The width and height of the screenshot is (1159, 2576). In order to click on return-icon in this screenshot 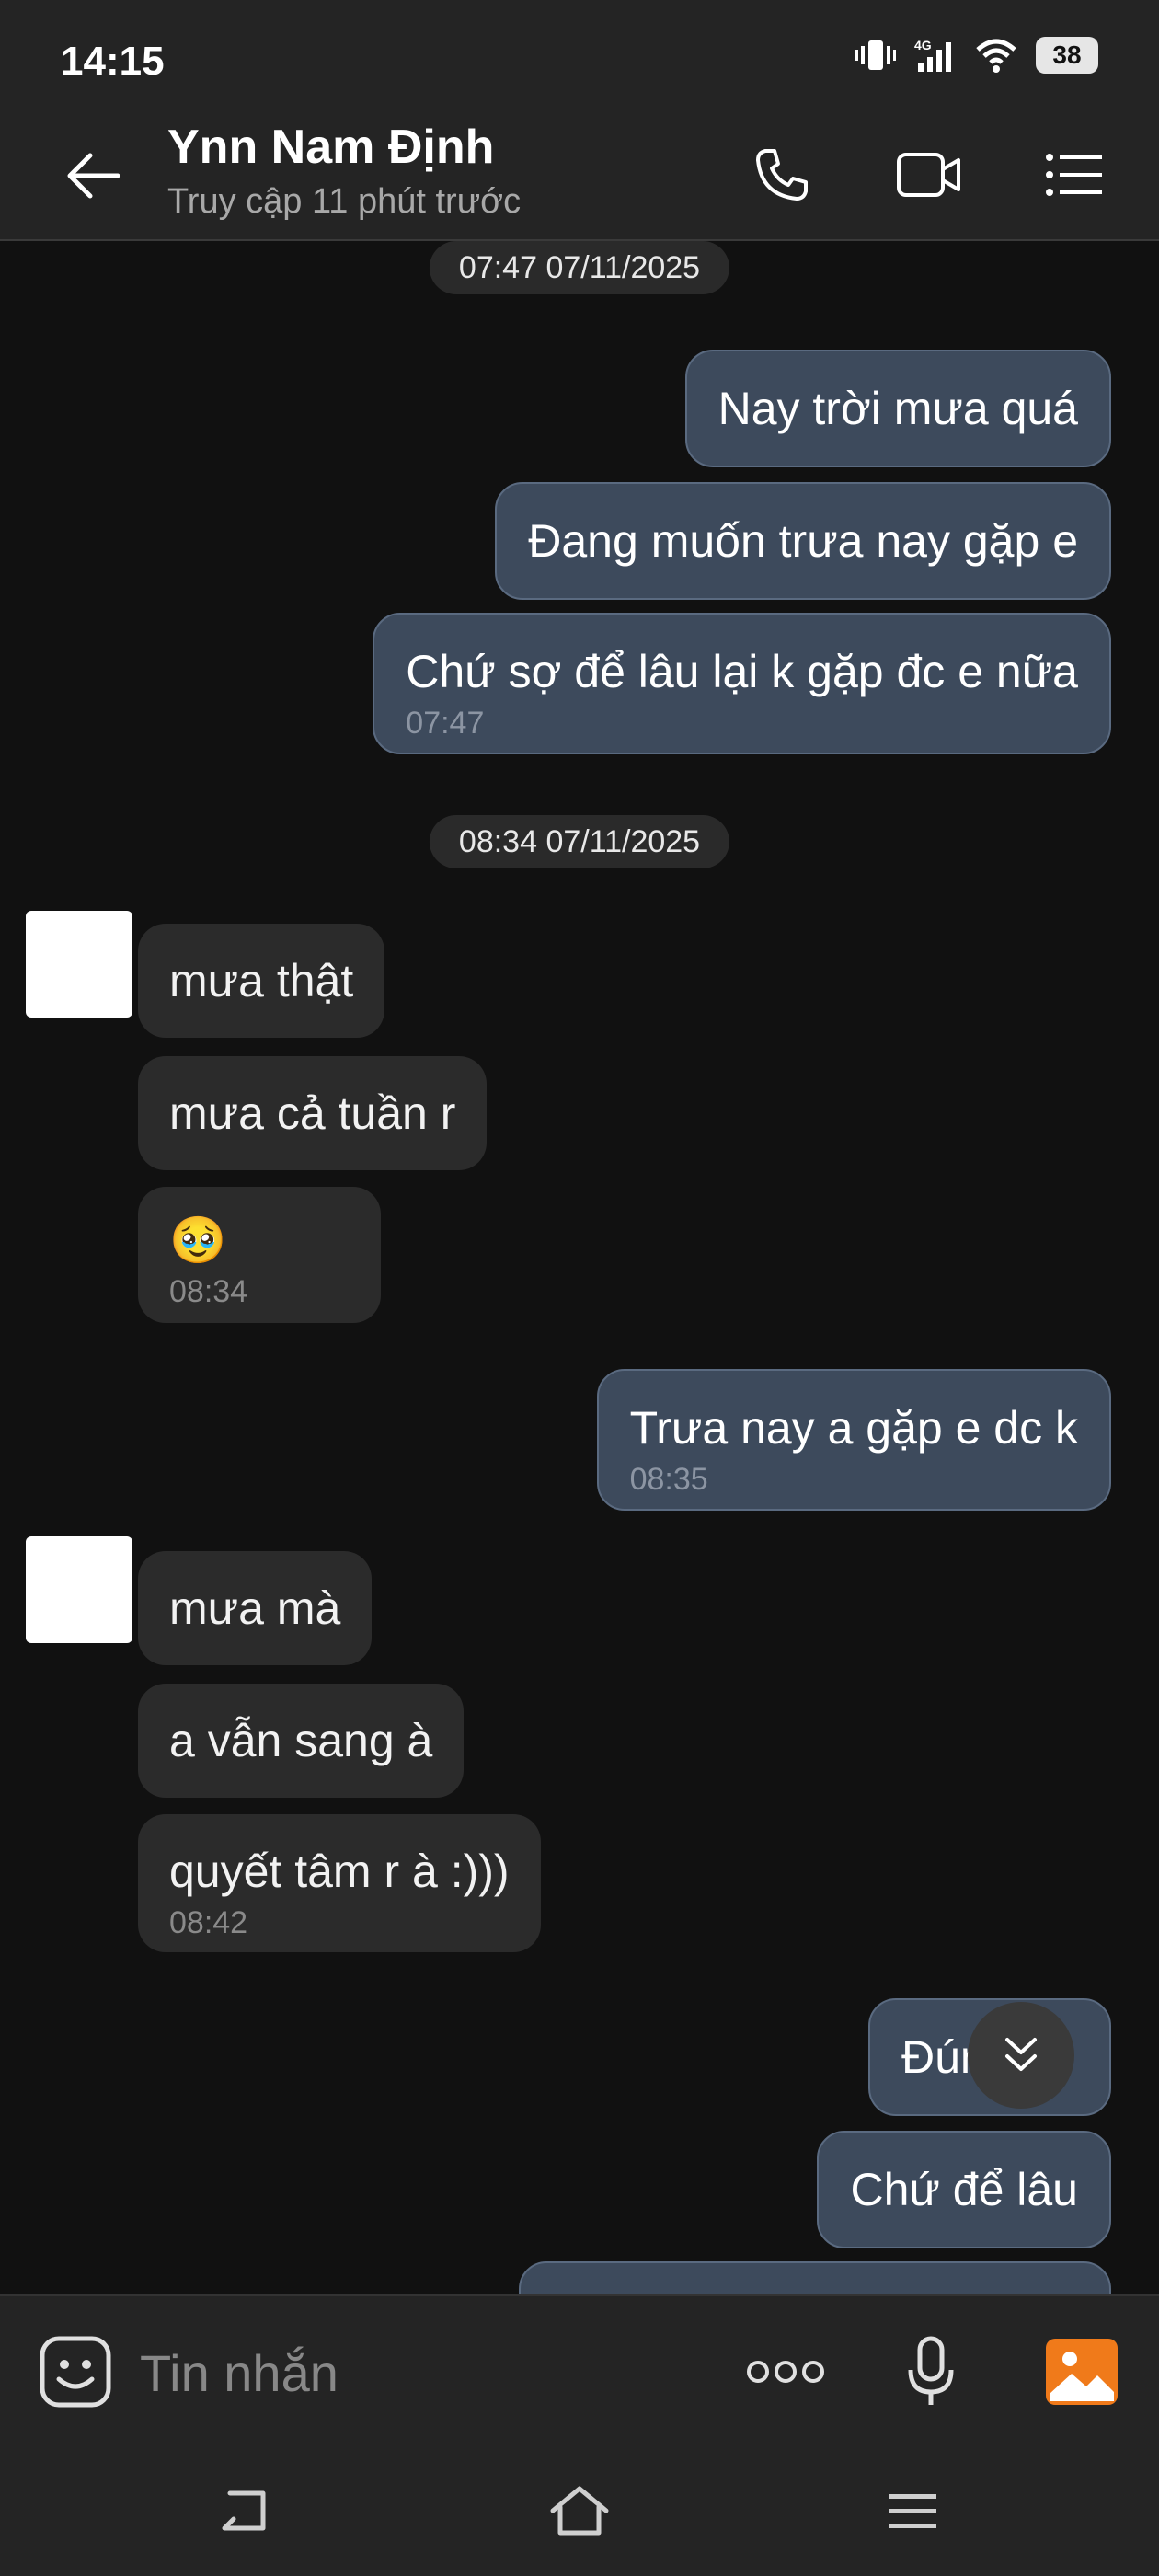, I will do `click(244, 2510)`.